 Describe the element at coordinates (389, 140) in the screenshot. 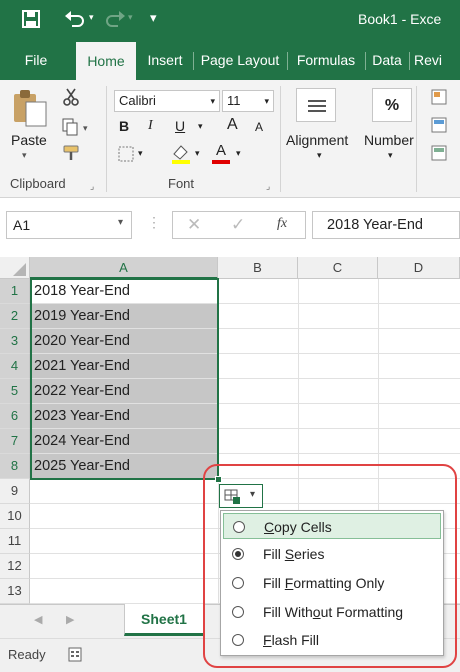

I see `number-label: Number` at that location.